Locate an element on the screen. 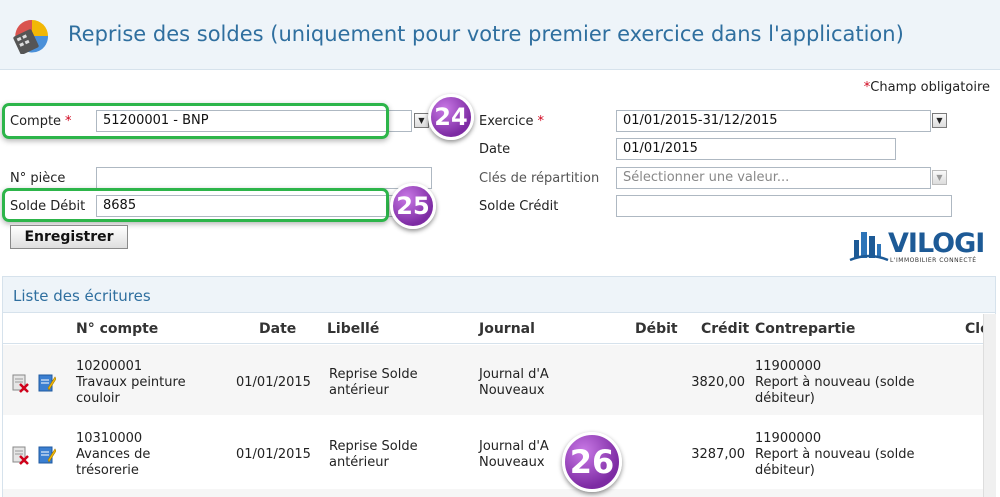  col-header-credit: Crédit is located at coordinates (725, 329).